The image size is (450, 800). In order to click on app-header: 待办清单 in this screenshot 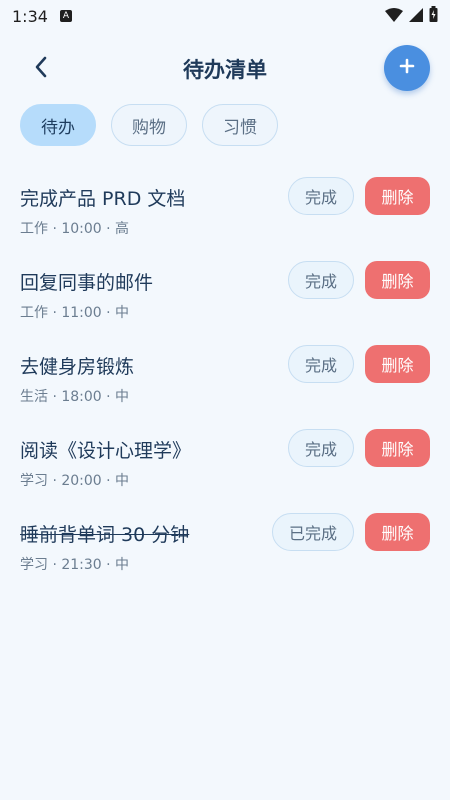, I will do `click(225, 69)`.